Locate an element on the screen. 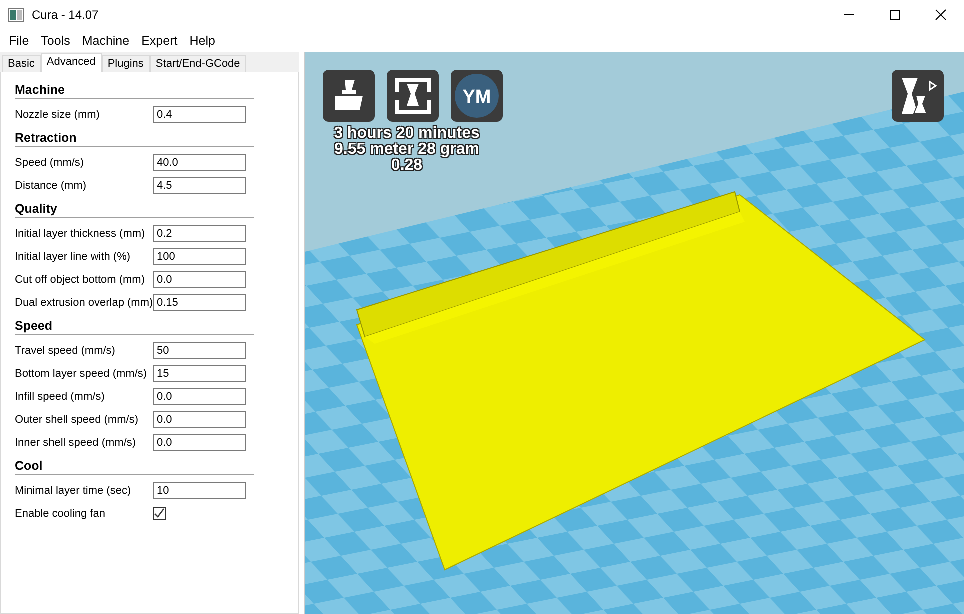  close-icon is located at coordinates (941, 15).